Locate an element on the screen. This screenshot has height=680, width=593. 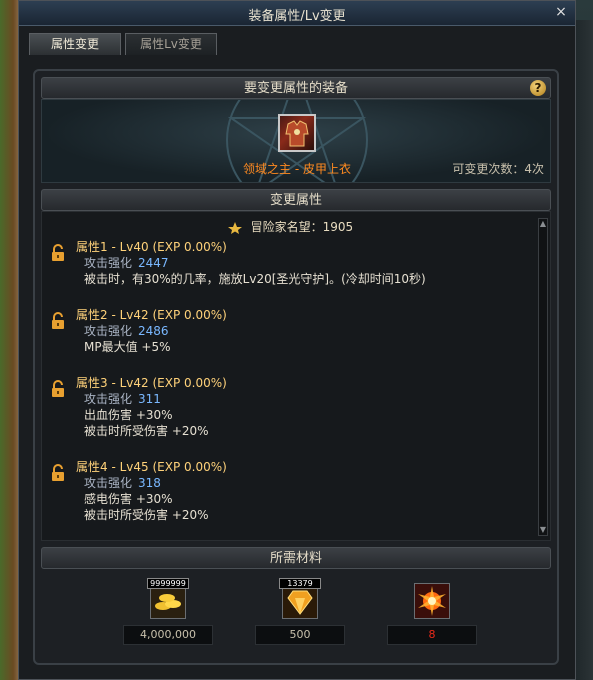
materials-area: 9999999 4,000,000 13379 500 8 is located at coordinates (296, 618).